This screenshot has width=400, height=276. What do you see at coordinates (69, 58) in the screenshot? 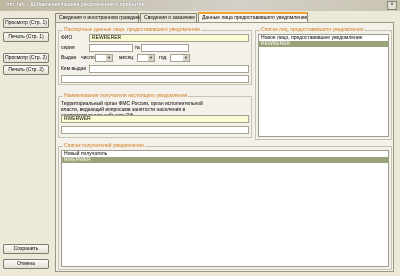
I see `issued-label: Выдан` at bounding box center [69, 58].